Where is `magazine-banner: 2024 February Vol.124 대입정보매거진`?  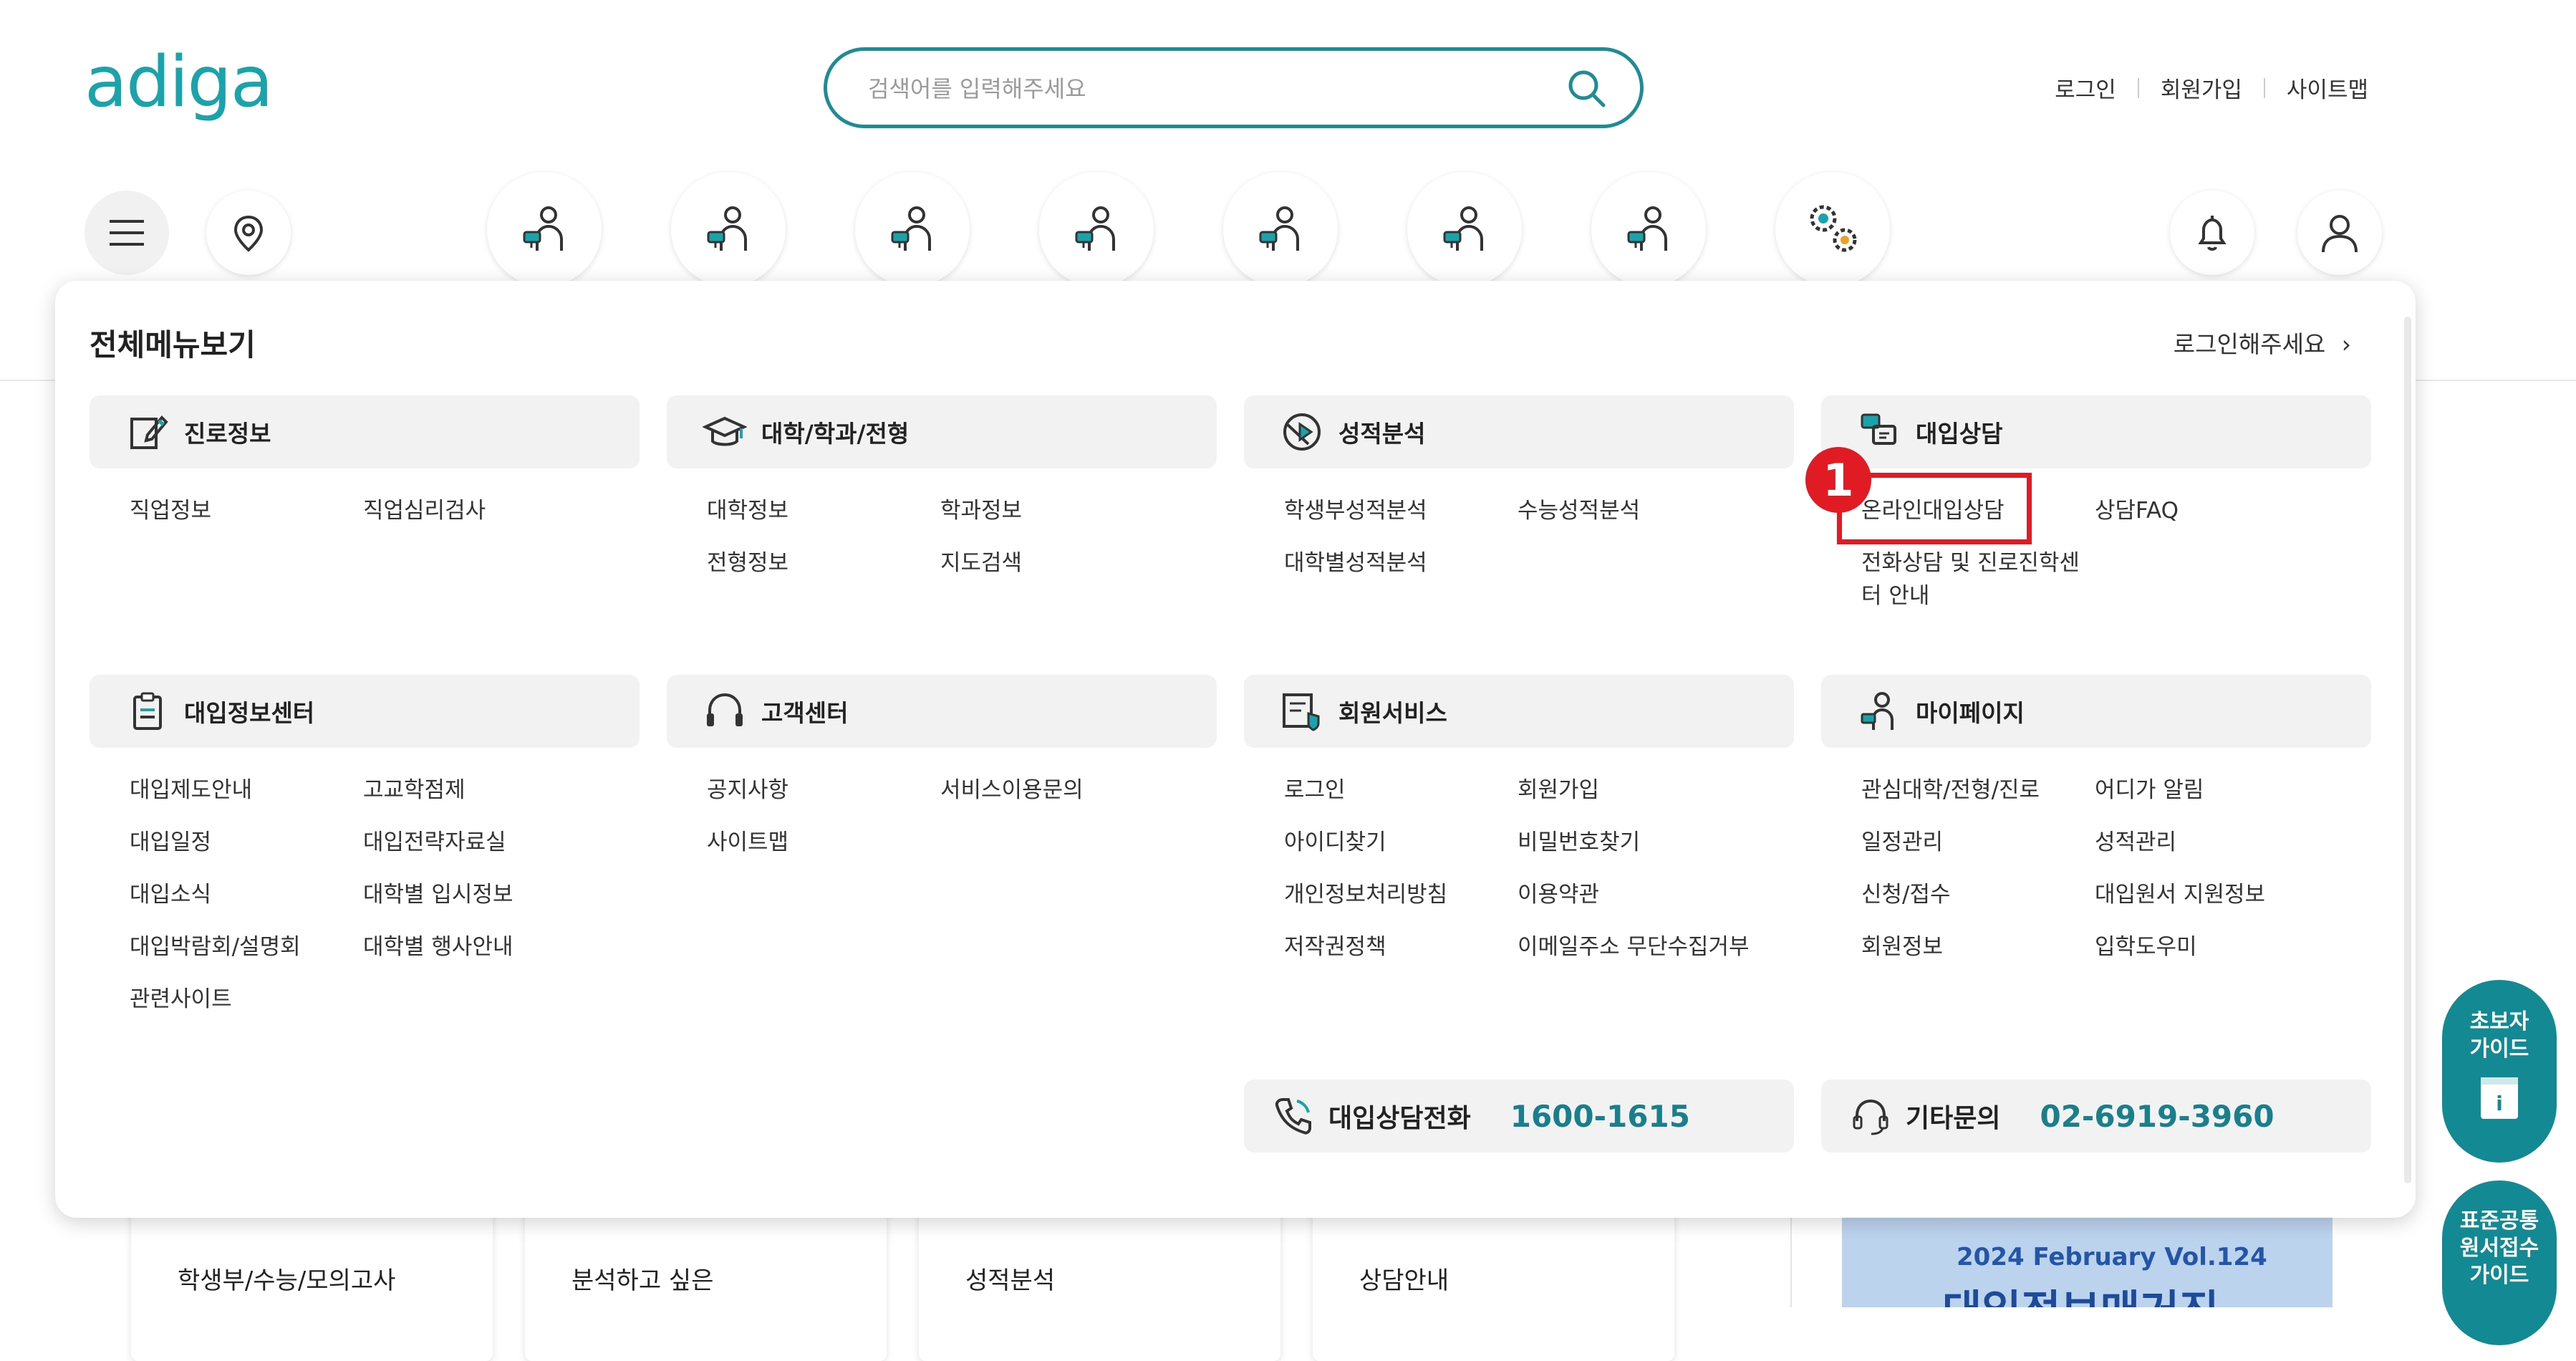
magazine-banner: 2024 February Vol.124 대입정보매거진 is located at coordinates (2087, 1259).